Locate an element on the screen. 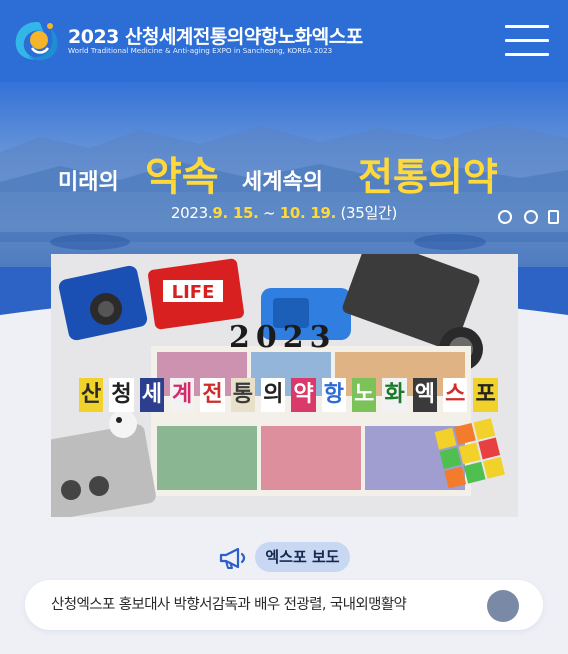  date-year: 2023. is located at coordinates (191, 213).